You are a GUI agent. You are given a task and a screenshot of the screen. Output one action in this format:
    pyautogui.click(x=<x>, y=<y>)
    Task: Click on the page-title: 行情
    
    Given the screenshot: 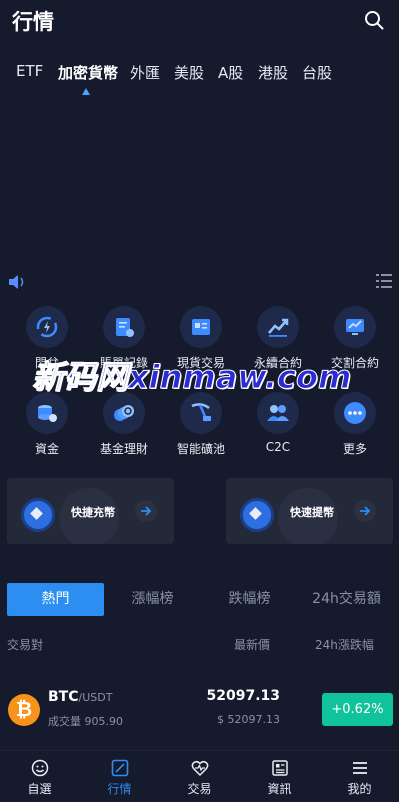 What is the action you would take?
    pyautogui.click(x=33, y=22)
    